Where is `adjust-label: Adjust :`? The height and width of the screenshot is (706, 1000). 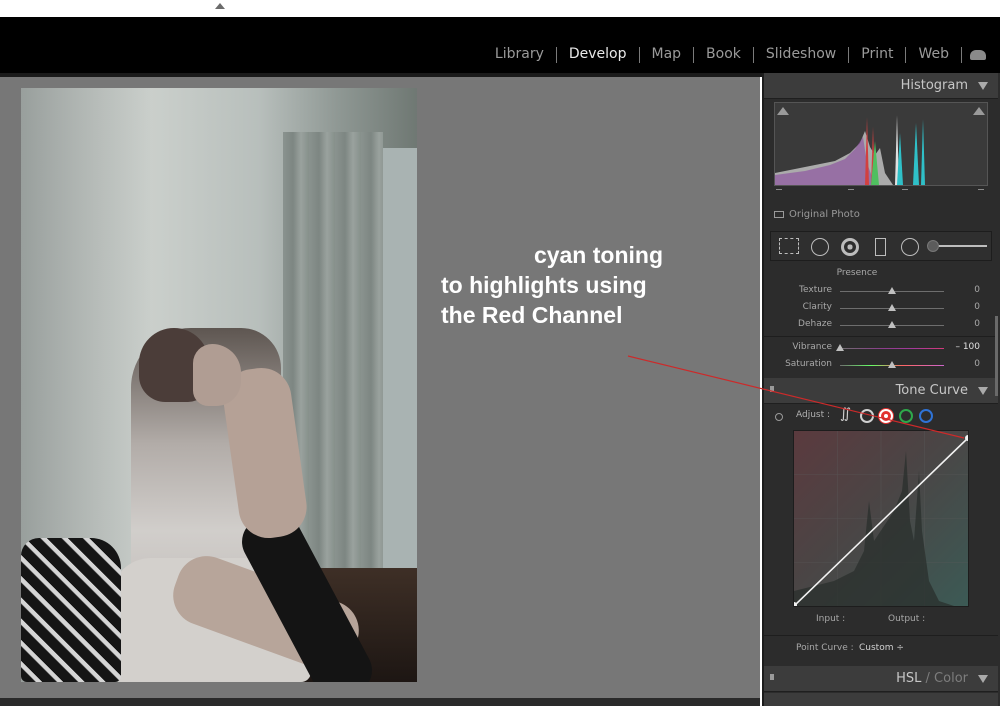 adjust-label: Adjust : is located at coordinates (813, 415).